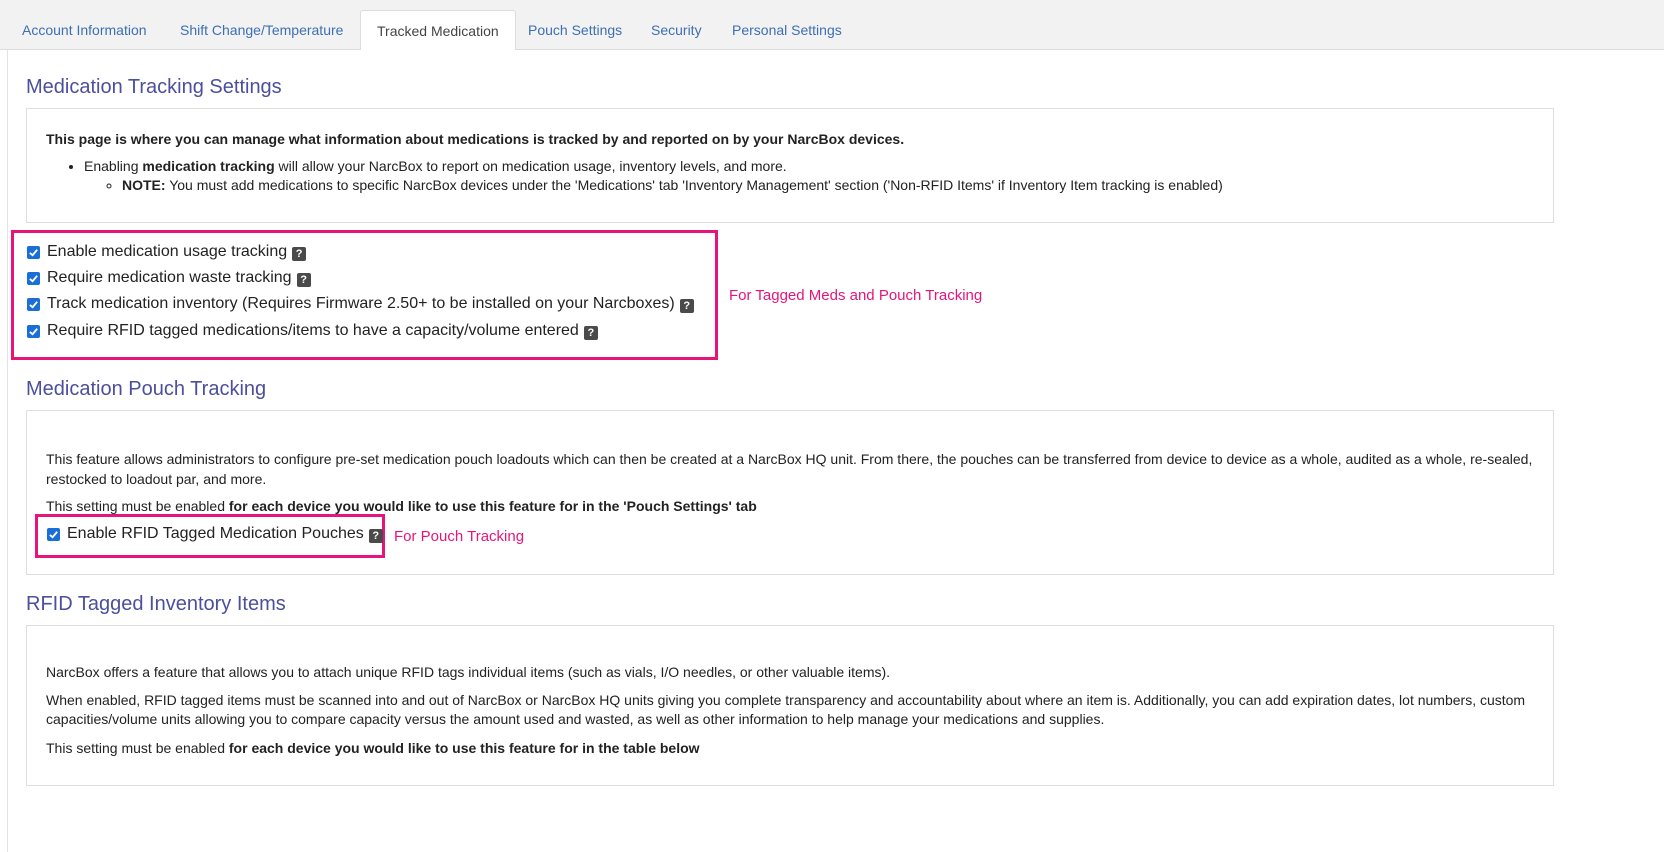 The height and width of the screenshot is (852, 1664). Describe the element at coordinates (33, 304) in the screenshot. I see `checkbox-inventory-tracking` at that location.